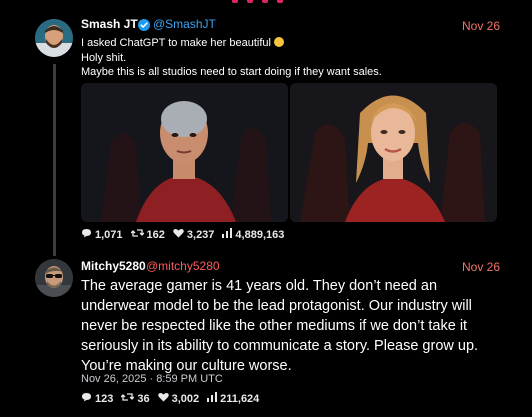  I want to click on avatar-mitchy5280, so click(54, 278).